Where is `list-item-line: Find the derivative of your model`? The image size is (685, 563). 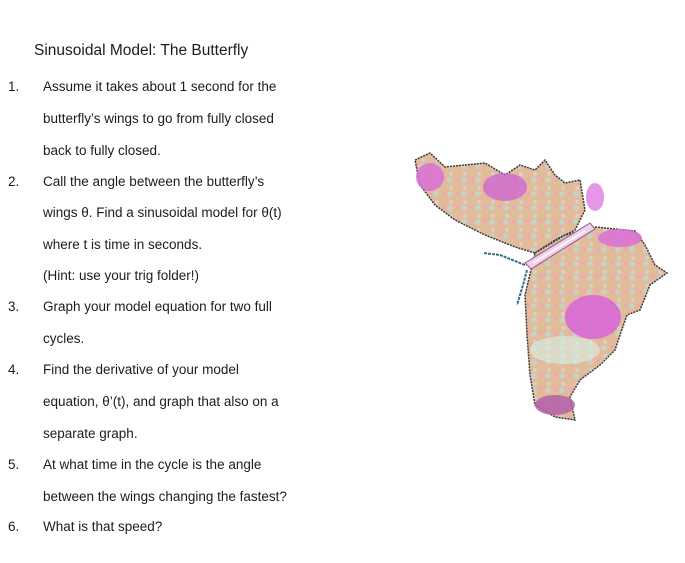 list-item-line: Find the derivative of your model is located at coordinates (141, 369).